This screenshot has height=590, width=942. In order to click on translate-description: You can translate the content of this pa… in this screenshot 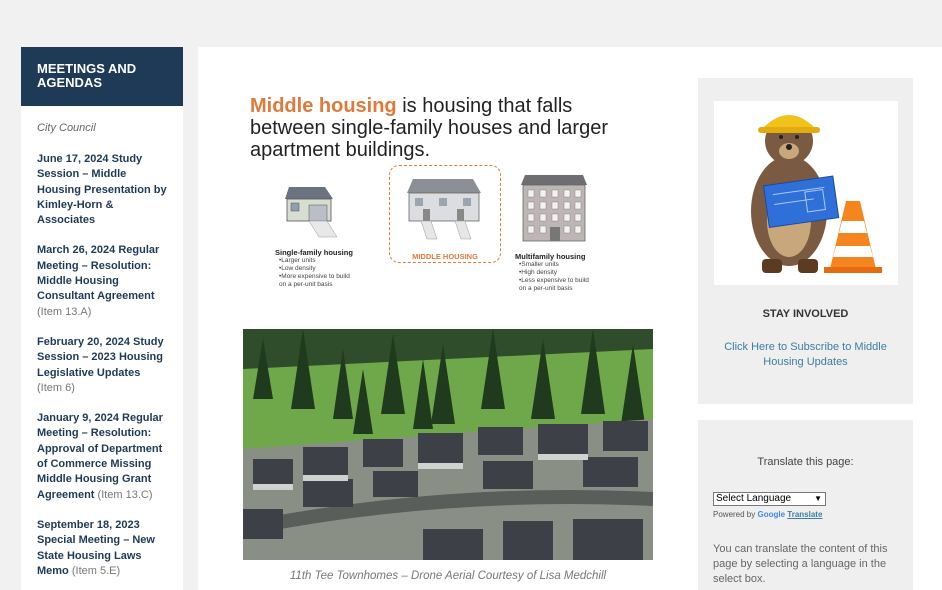, I will do `click(800, 564)`.